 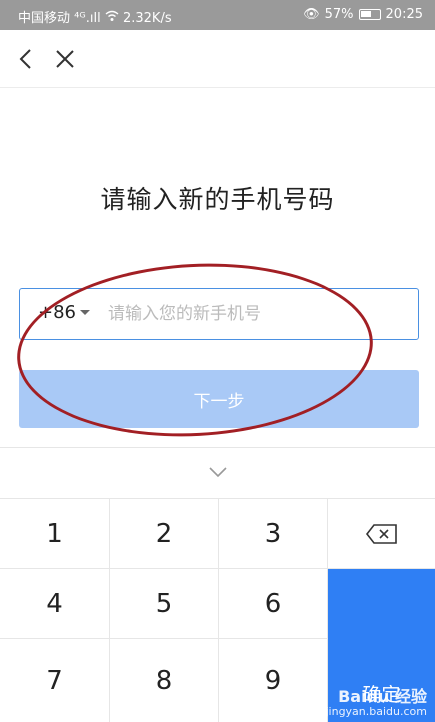 I want to click on backspace-icon, so click(x=381, y=533).